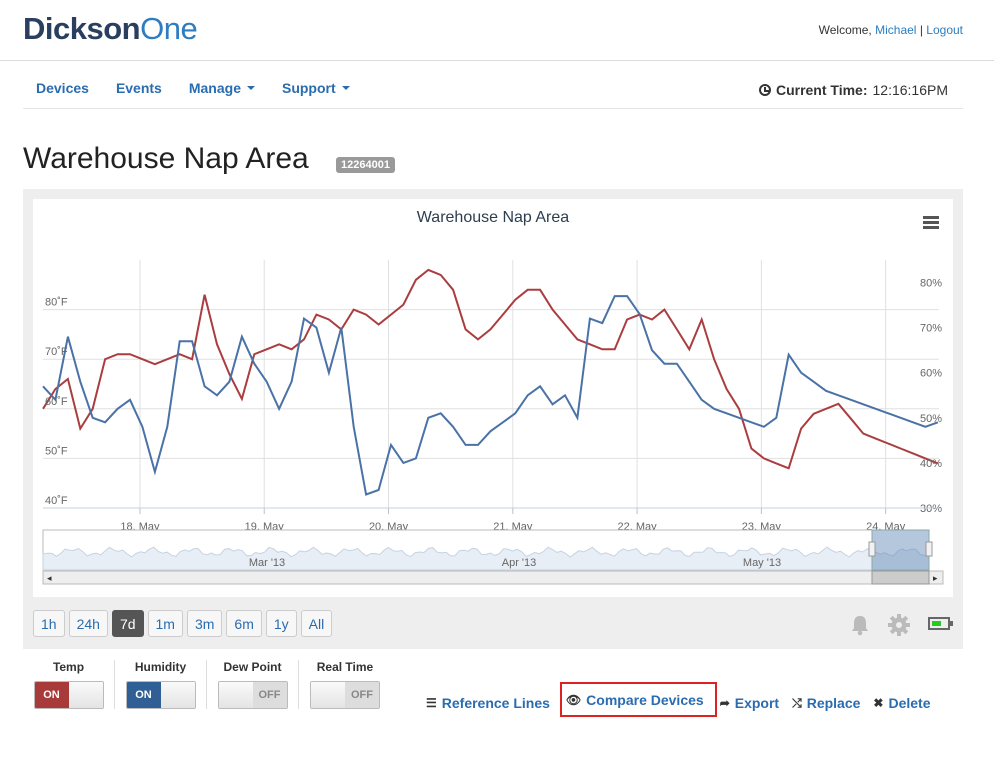 The image size is (994, 759). What do you see at coordinates (281, 623) in the screenshot?
I see `range-button-1y: 1y` at bounding box center [281, 623].